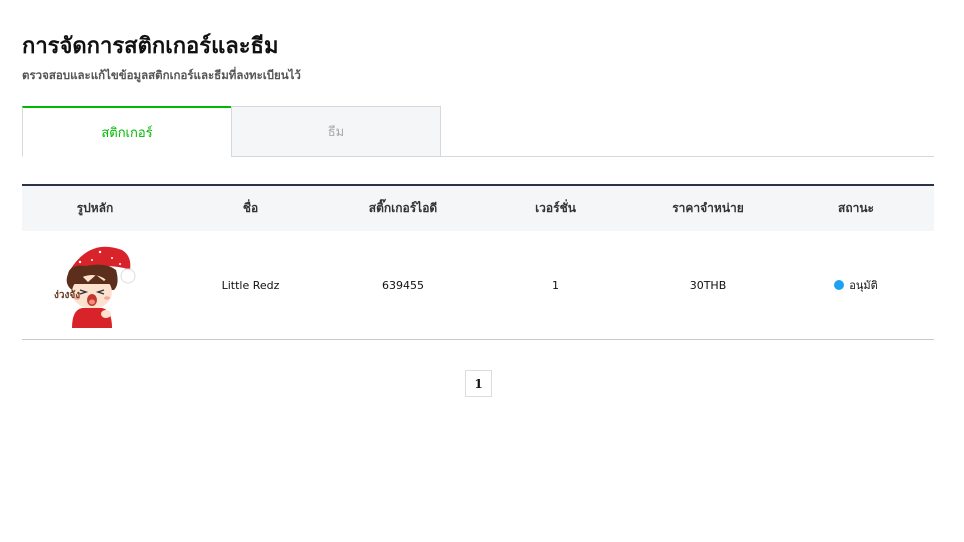 Image resolution: width=964 pixels, height=542 pixels. I want to click on sticker-text: ง่วงจัง, so click(67, 295).